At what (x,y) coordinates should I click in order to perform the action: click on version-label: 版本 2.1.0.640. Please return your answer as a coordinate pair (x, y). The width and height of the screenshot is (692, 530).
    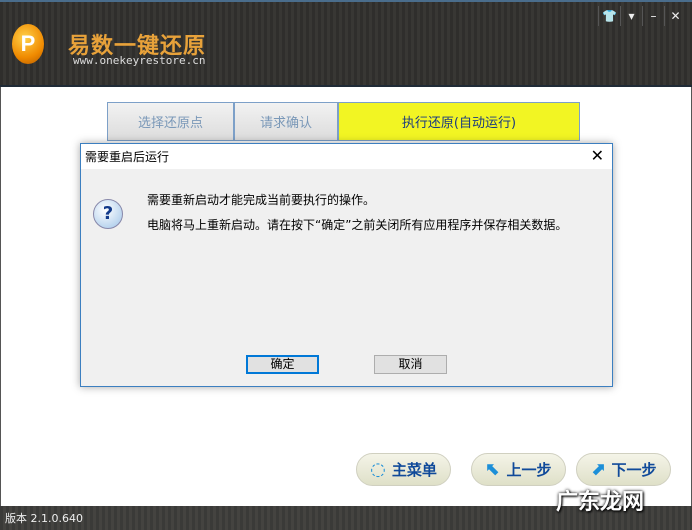
    Looking at the image, I should click on (44, 518).